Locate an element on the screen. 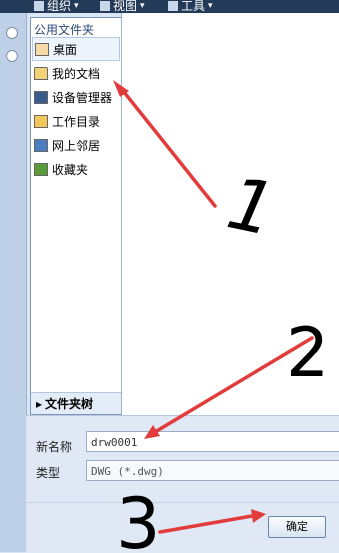  toolbar: 组织 ▾ 视图 ▾ 工具 ▾ is located at coordinates (169, 6).